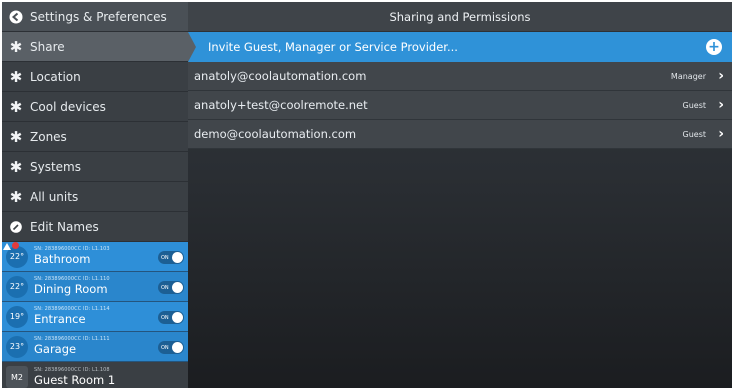  Describe the element at coordinates (48, 136) in the screenshot. I see `sidebar-item-label: Zones` at that location.